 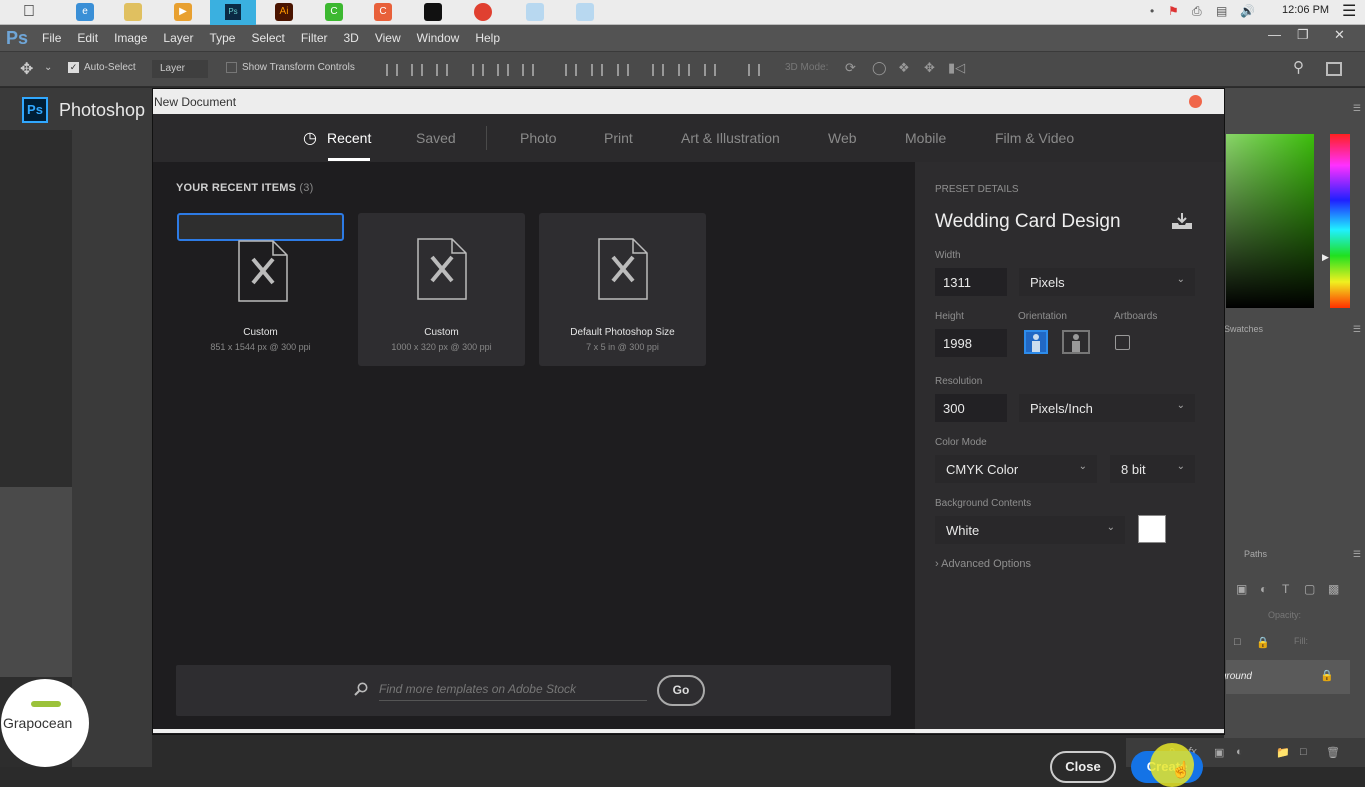 What do you see at coordinates (349, 138) in the screenshot?
I see `tab-recent: Recent` at bounding box center [349, 138].